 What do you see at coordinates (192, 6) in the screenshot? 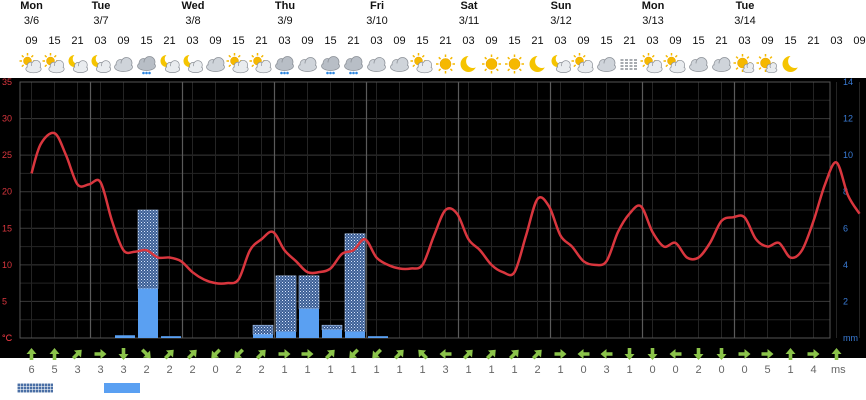
I see `day-name: Wed` at bounding box center [192, 6].